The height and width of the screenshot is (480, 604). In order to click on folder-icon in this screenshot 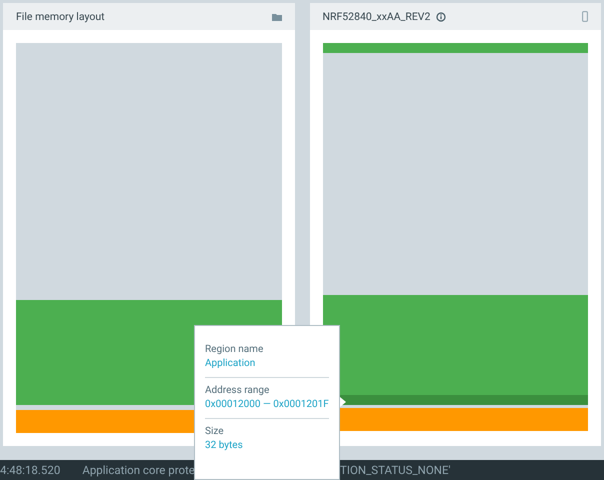, I will do `click(277, 16)`.